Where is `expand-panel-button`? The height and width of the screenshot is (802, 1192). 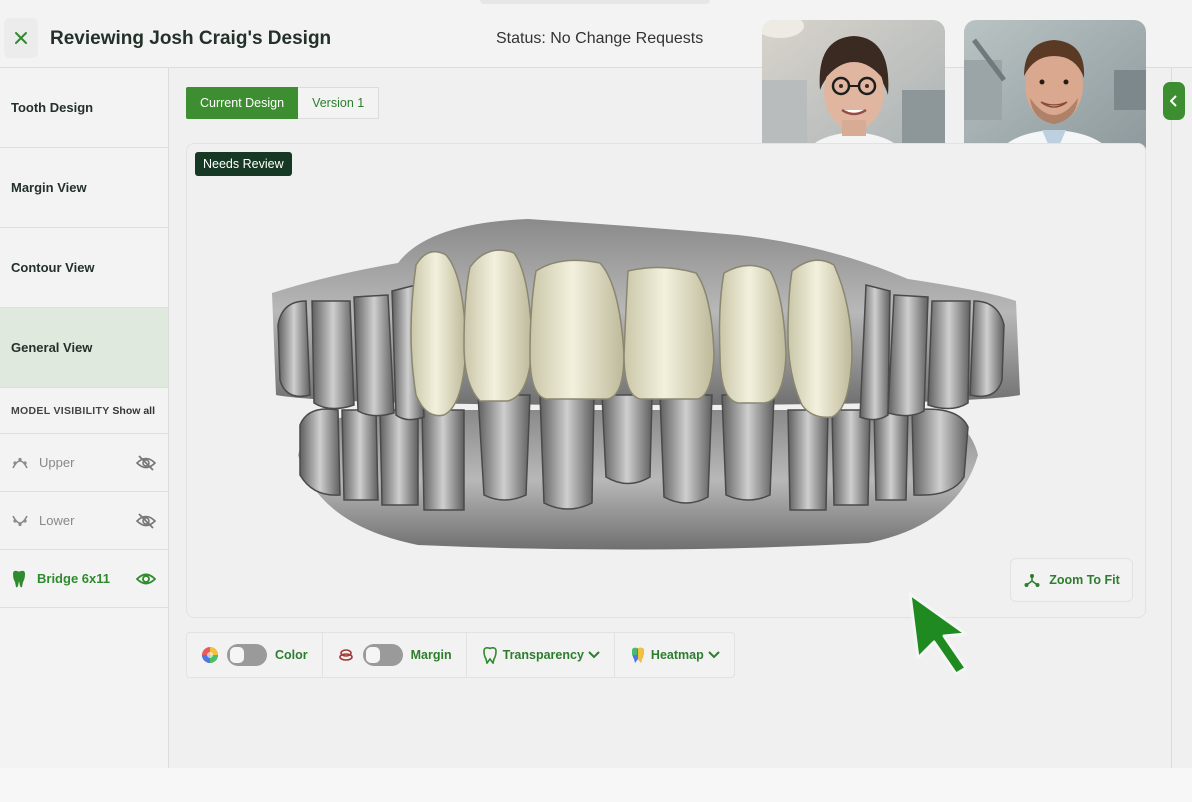 expand-panel-button is located at coordinates (1174, 101).